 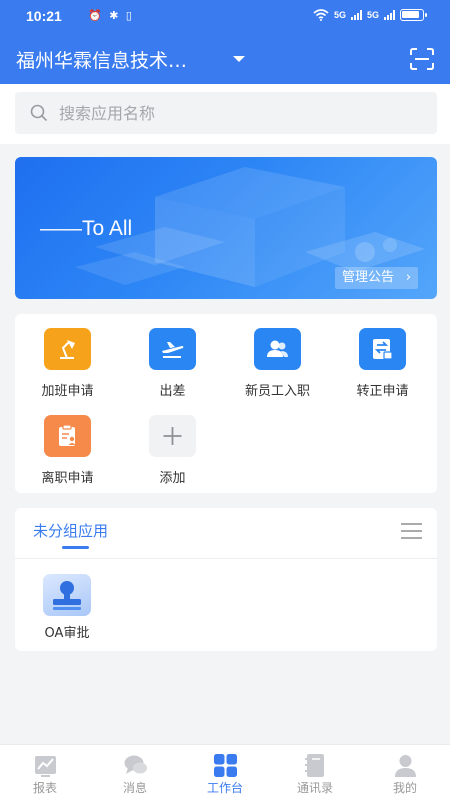 What do you see at coordinates (239, 113) in the screenshot?
I see `search-input` at bounding box center [239, 113].